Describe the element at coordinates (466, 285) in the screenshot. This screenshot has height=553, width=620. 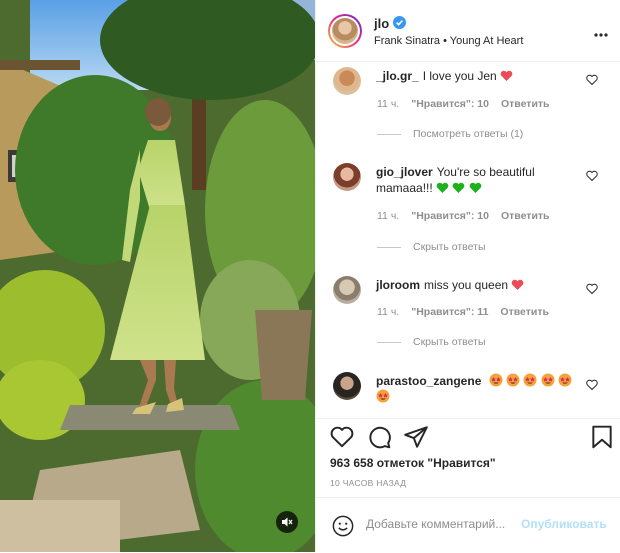
I see `comment-text: miss you queen` at that location.